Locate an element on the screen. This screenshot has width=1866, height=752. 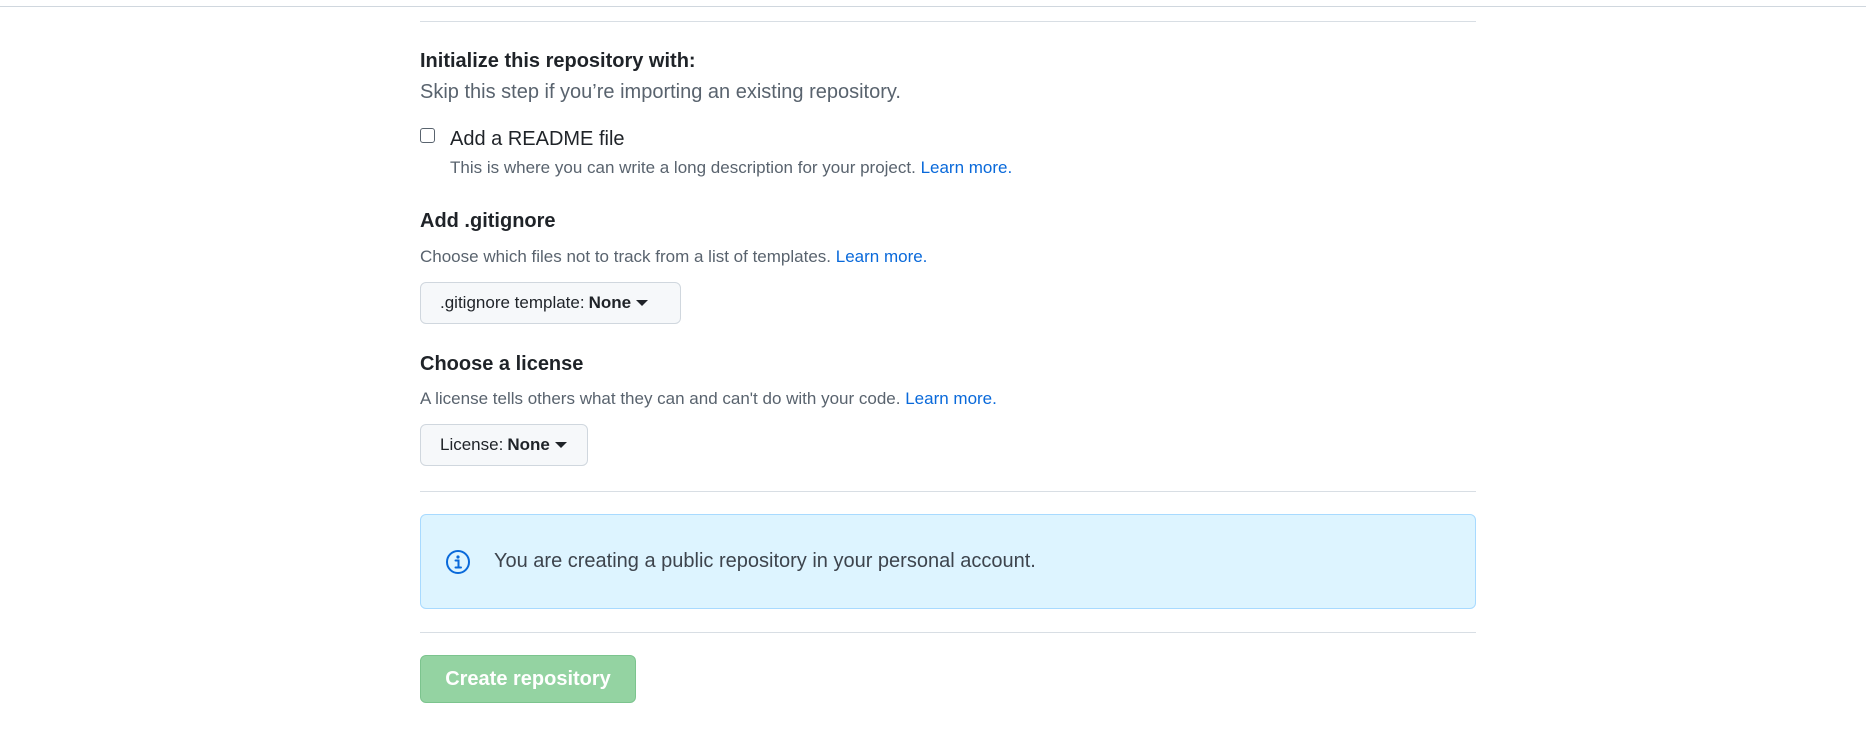
readme-learn-more-link: Learn more. is located at coordinates (967, 167).